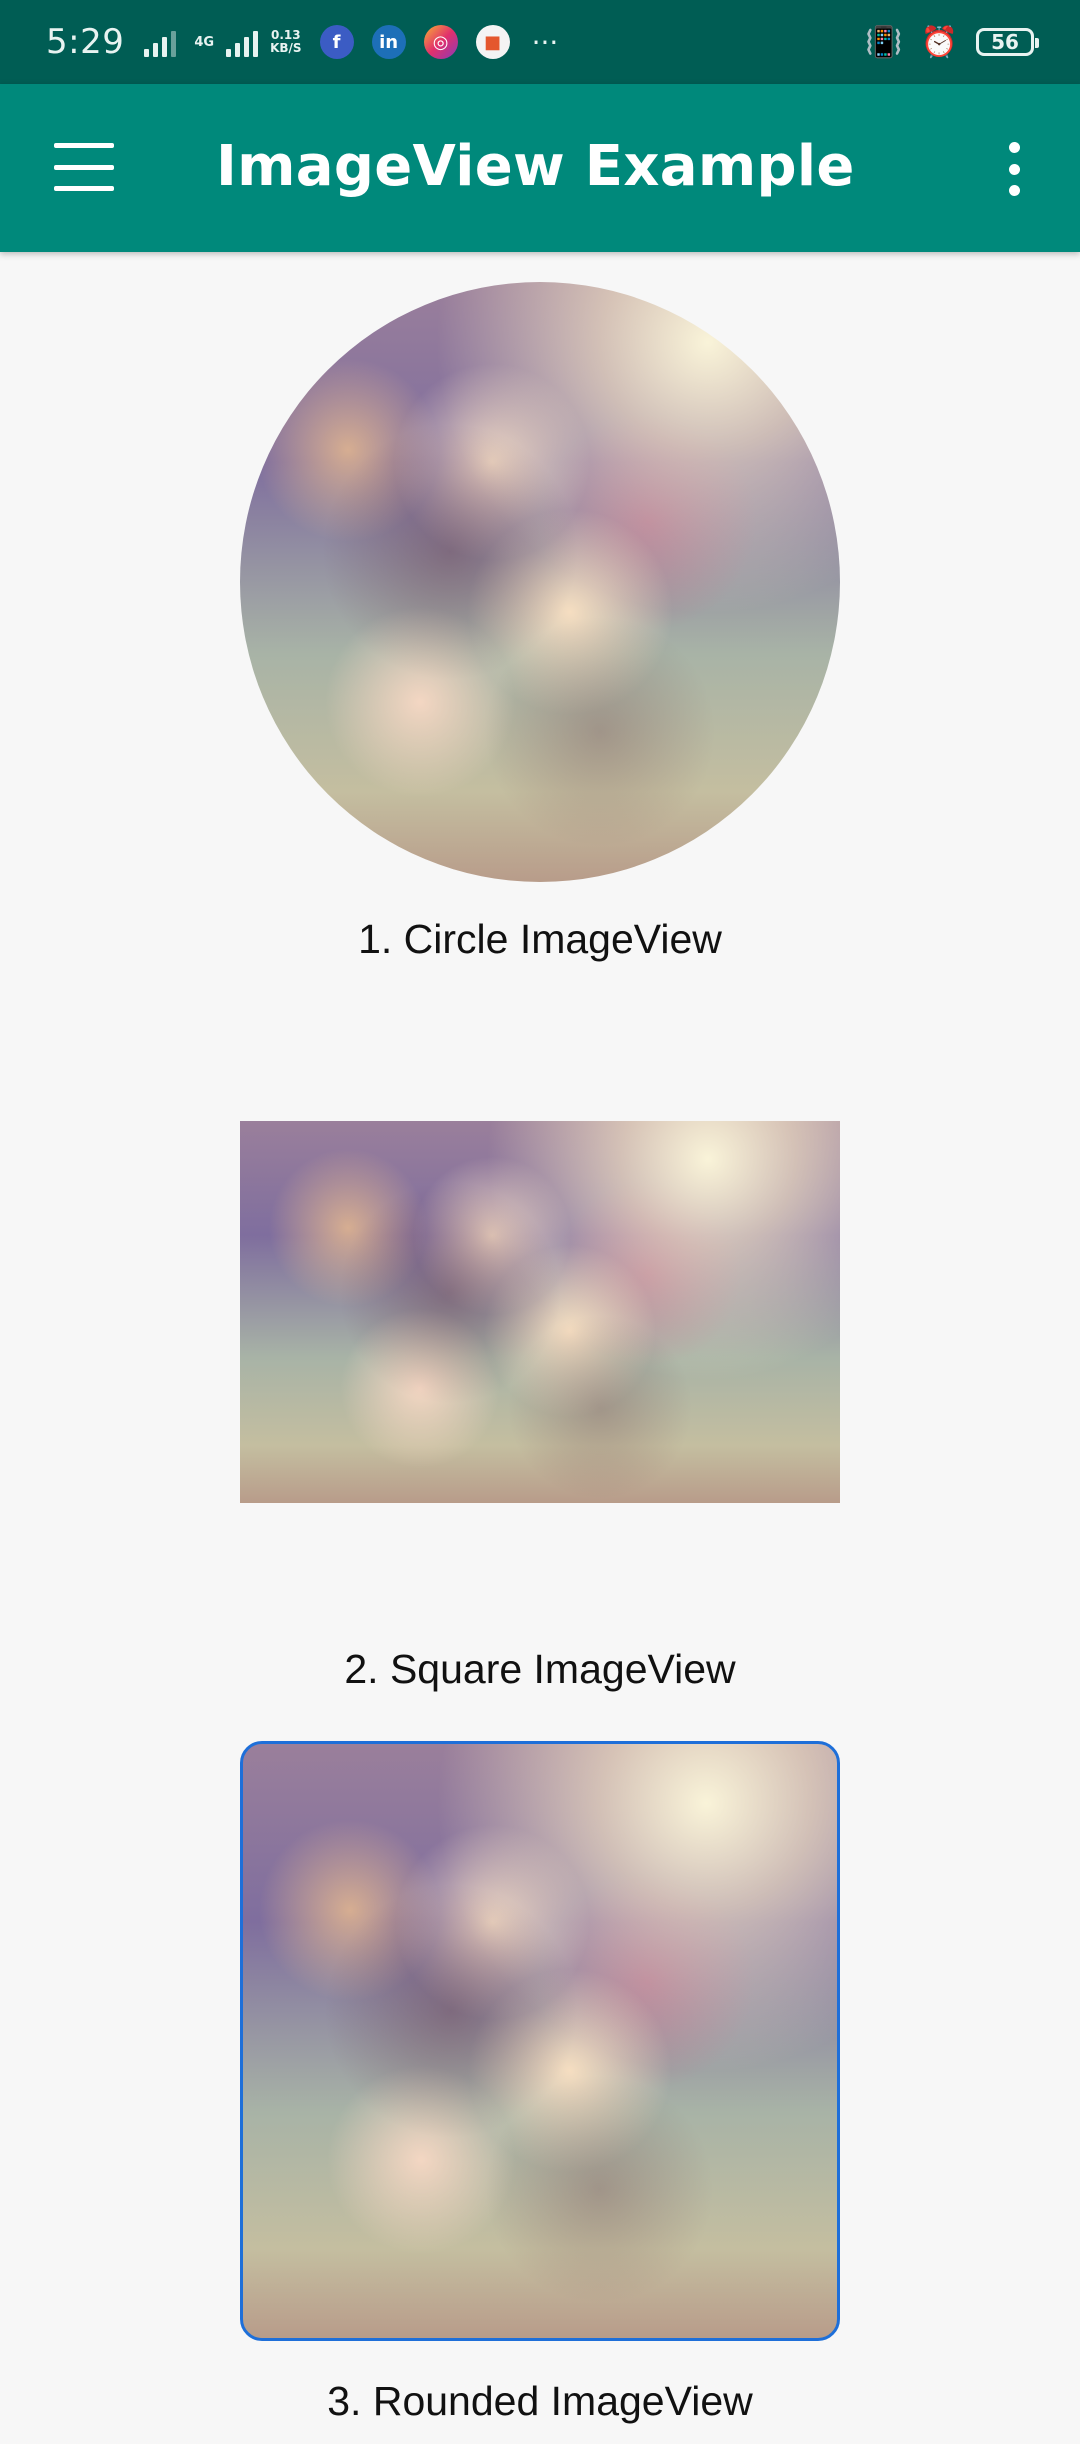 This screenshot has width=1080, height=2444. What do you see at coordinates (85, 42) in the screenshot?
I see `status-time: 5:29` at bounding box center [85, 42].